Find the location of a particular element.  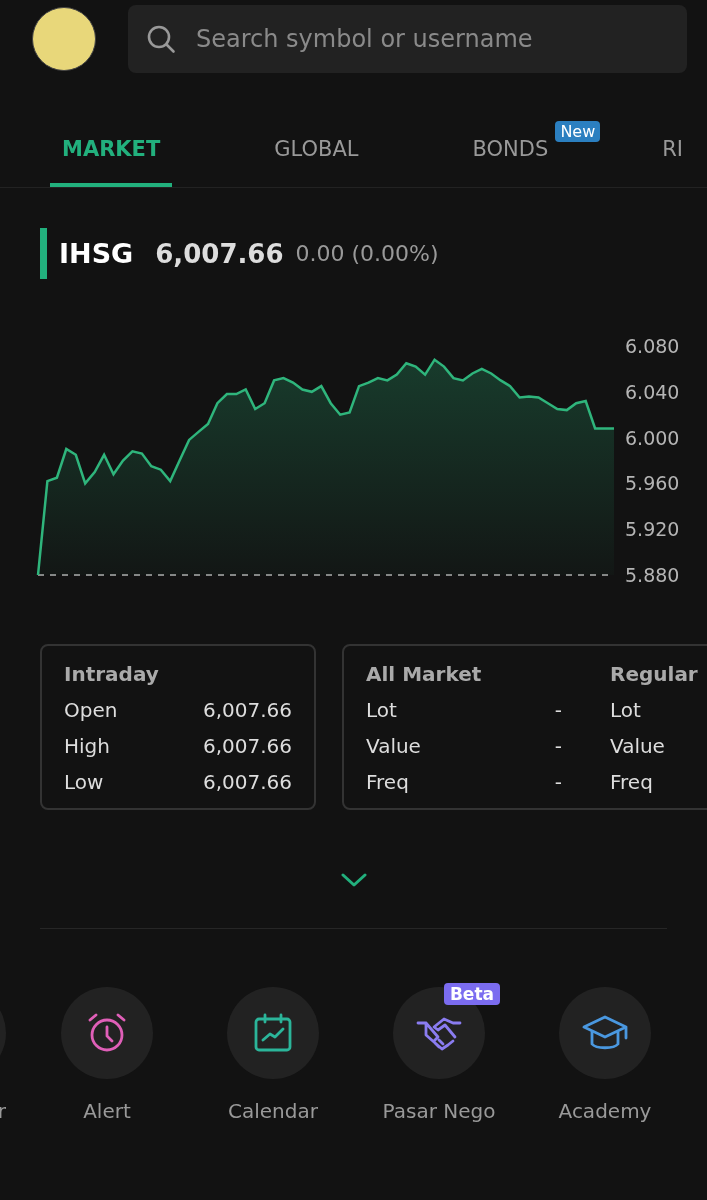

stat-label: Open is located at coordinates (91, 710).